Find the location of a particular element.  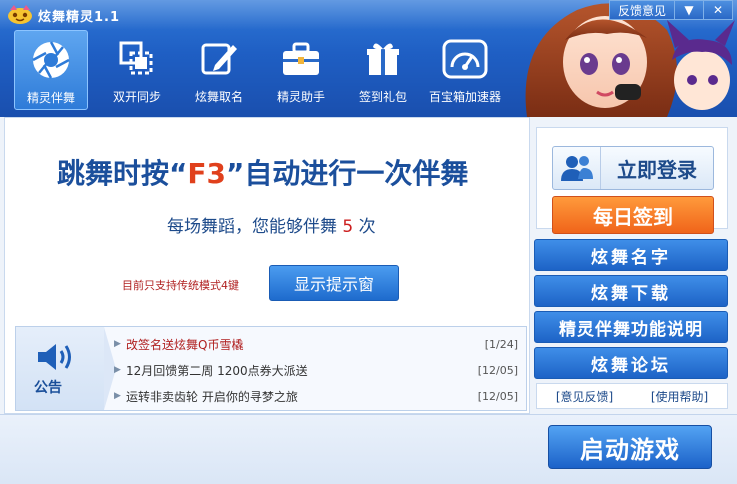

nav-label: 签到礼包 is located at coordinates (382, 97).